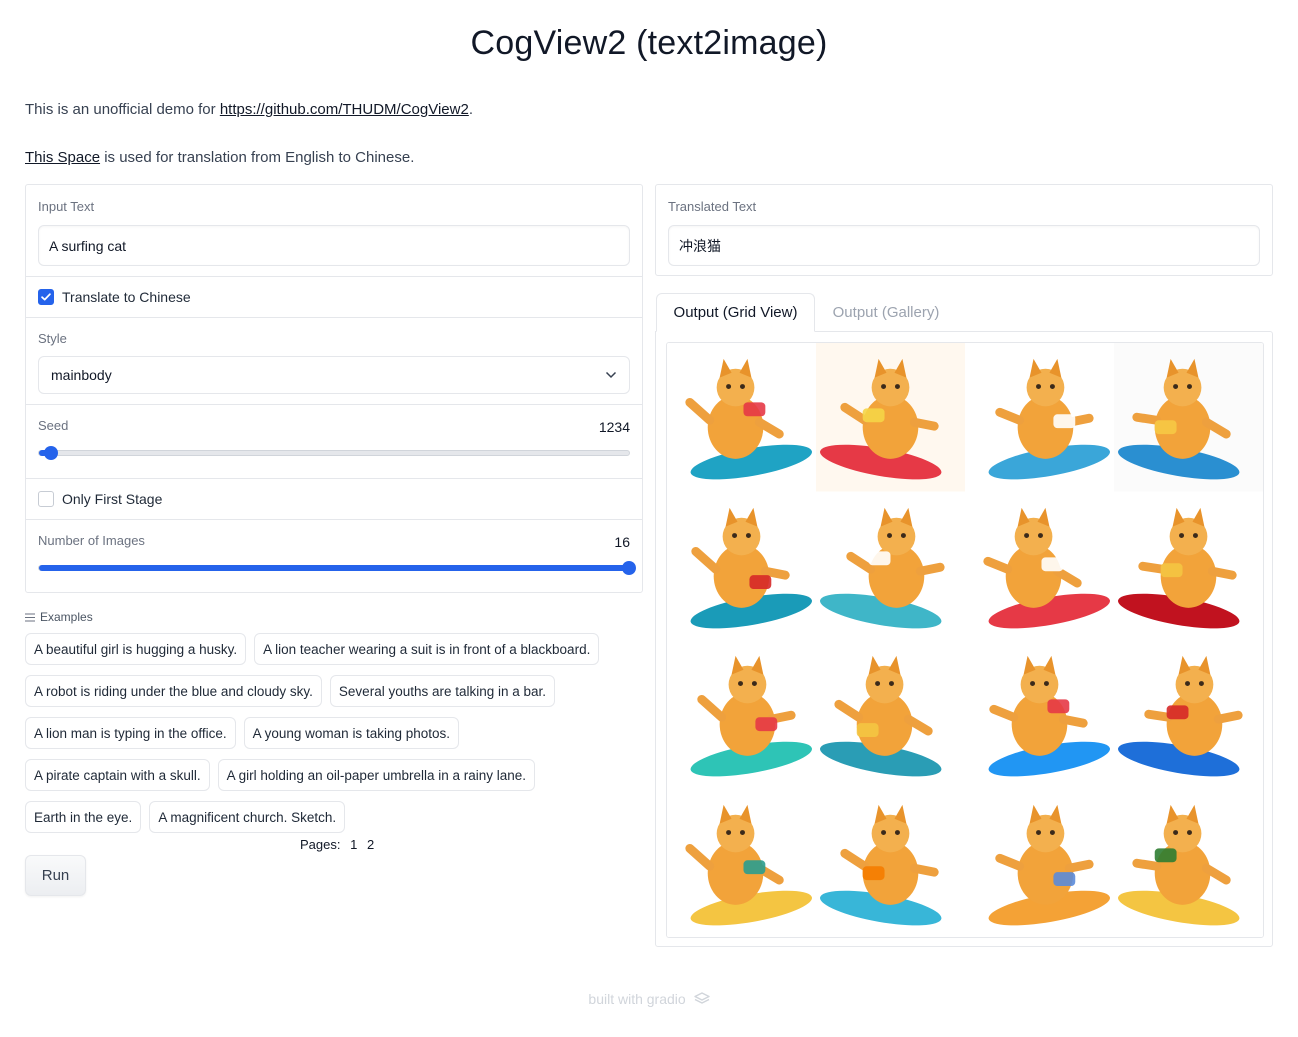 This screenshot has width=1298, height=1037. I want to click on gradio-logo-icon, so click(701, 998).